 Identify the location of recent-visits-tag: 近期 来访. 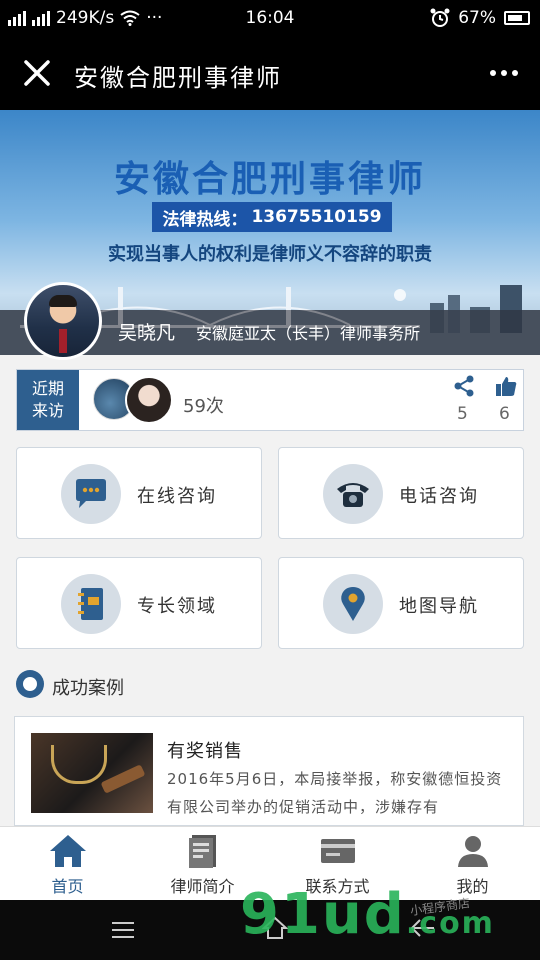
(48, 400).